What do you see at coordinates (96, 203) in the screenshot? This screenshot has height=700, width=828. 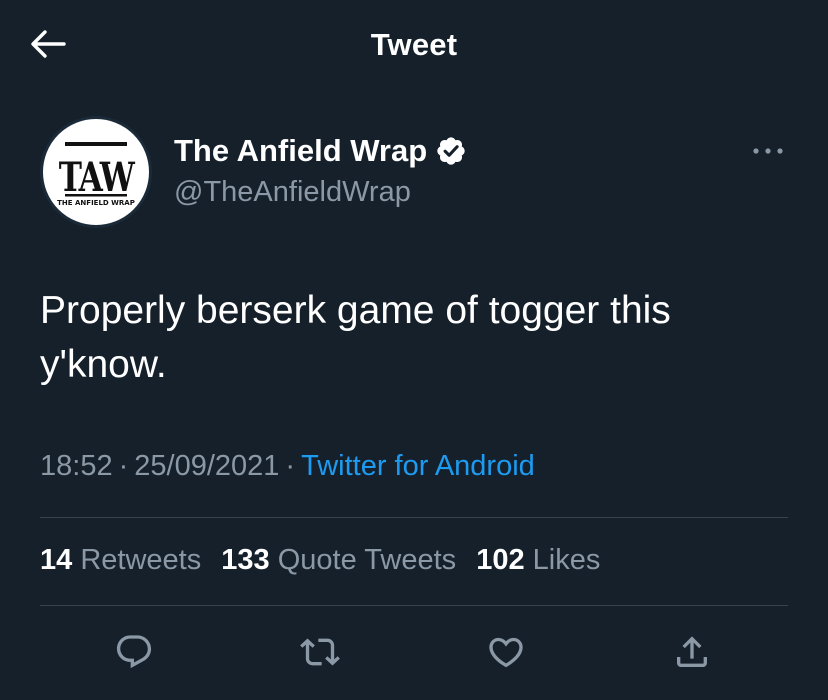 I see `logo-subtext: THE ANFIELD WRAP` at bounding box center [96, 203].